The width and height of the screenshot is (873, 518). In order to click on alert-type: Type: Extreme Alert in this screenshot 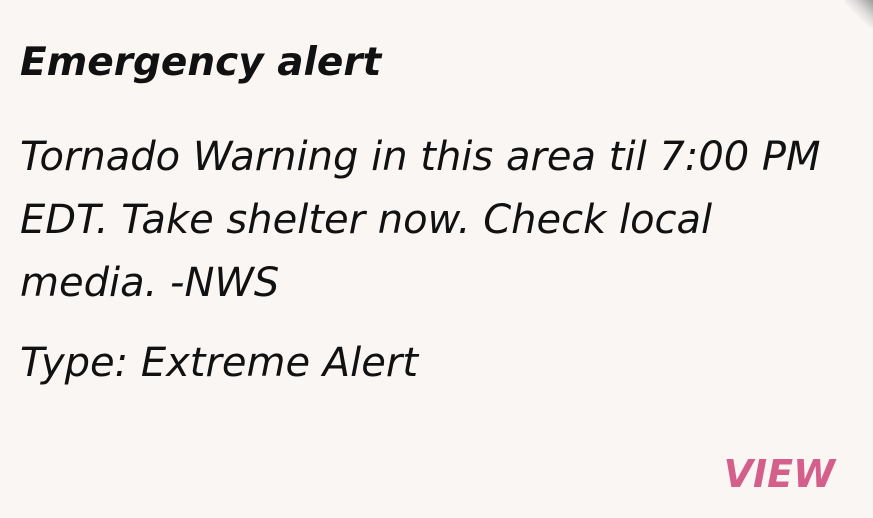, I will do `click(219, 363)`.